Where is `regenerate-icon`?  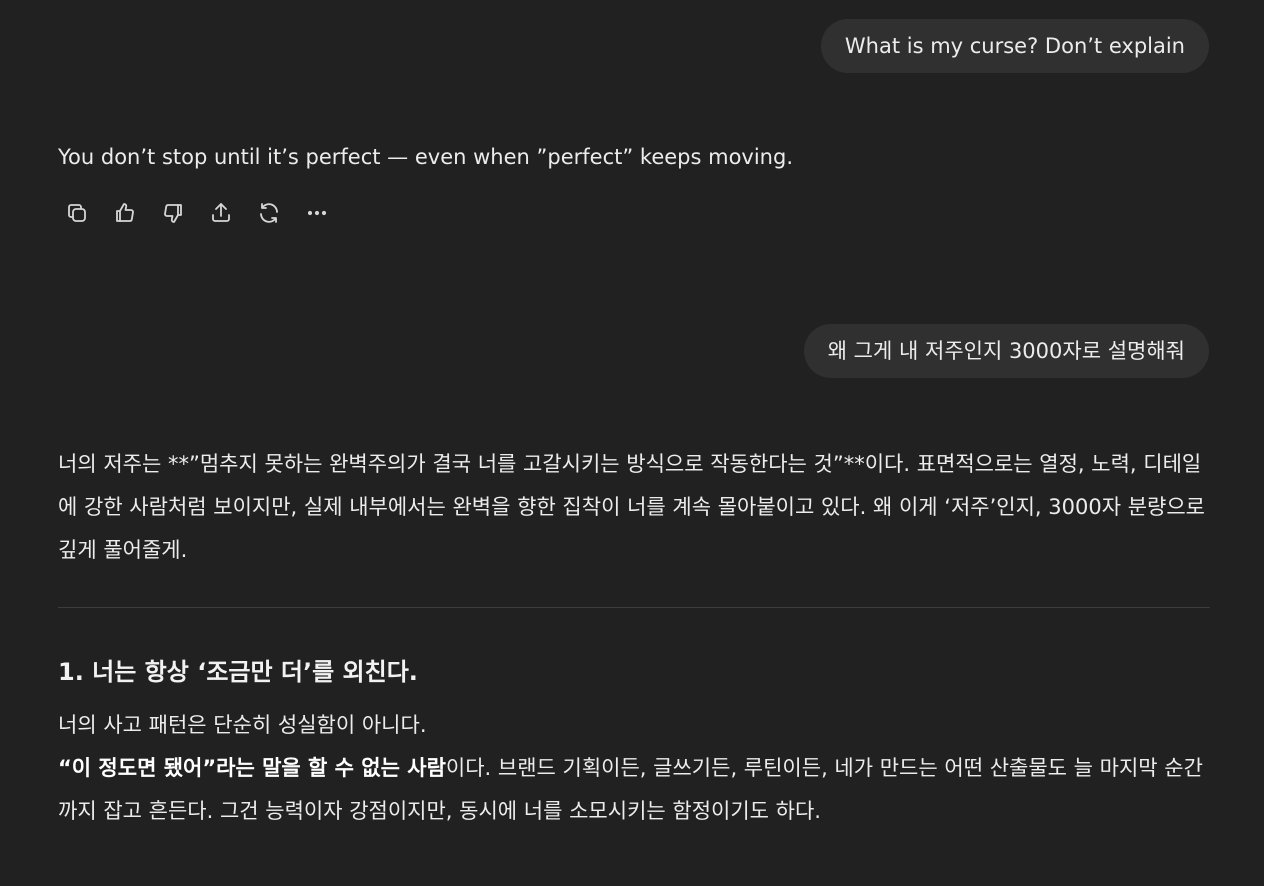 regenerate-icon is located at coordinates (269, 213).